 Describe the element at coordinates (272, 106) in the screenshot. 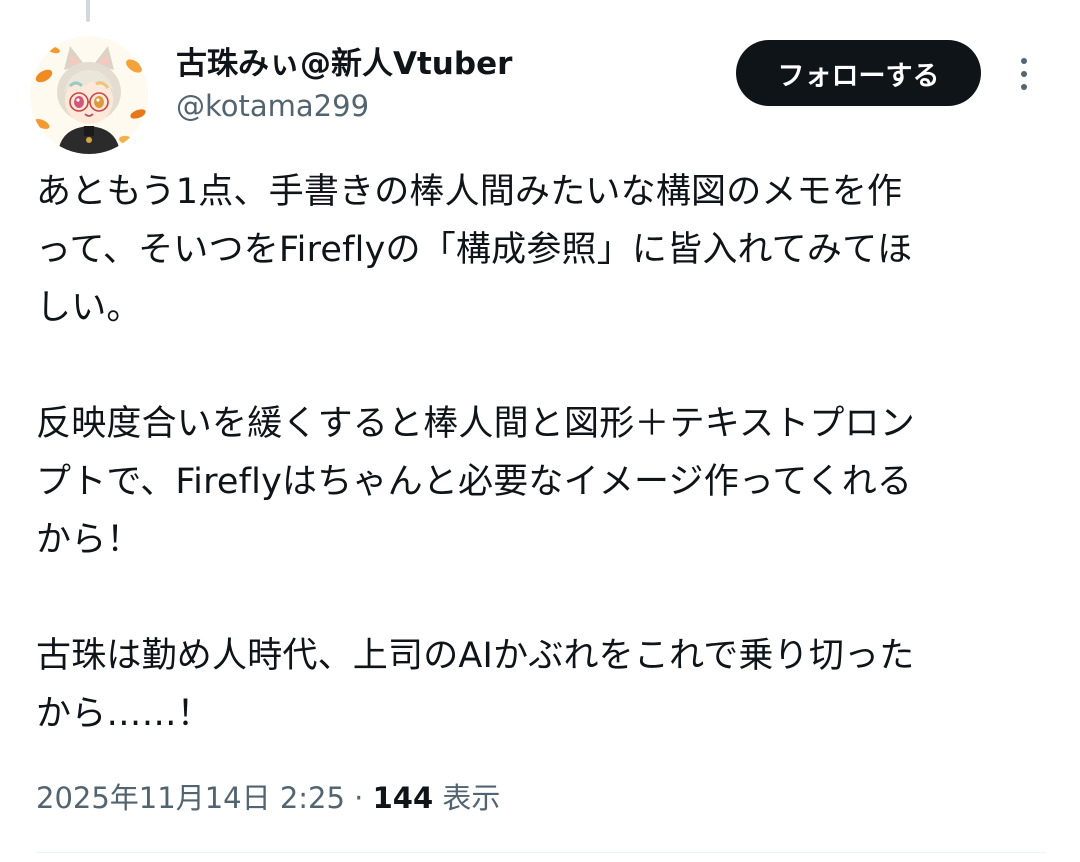

I see `author-handle: @kotama299` at that location.